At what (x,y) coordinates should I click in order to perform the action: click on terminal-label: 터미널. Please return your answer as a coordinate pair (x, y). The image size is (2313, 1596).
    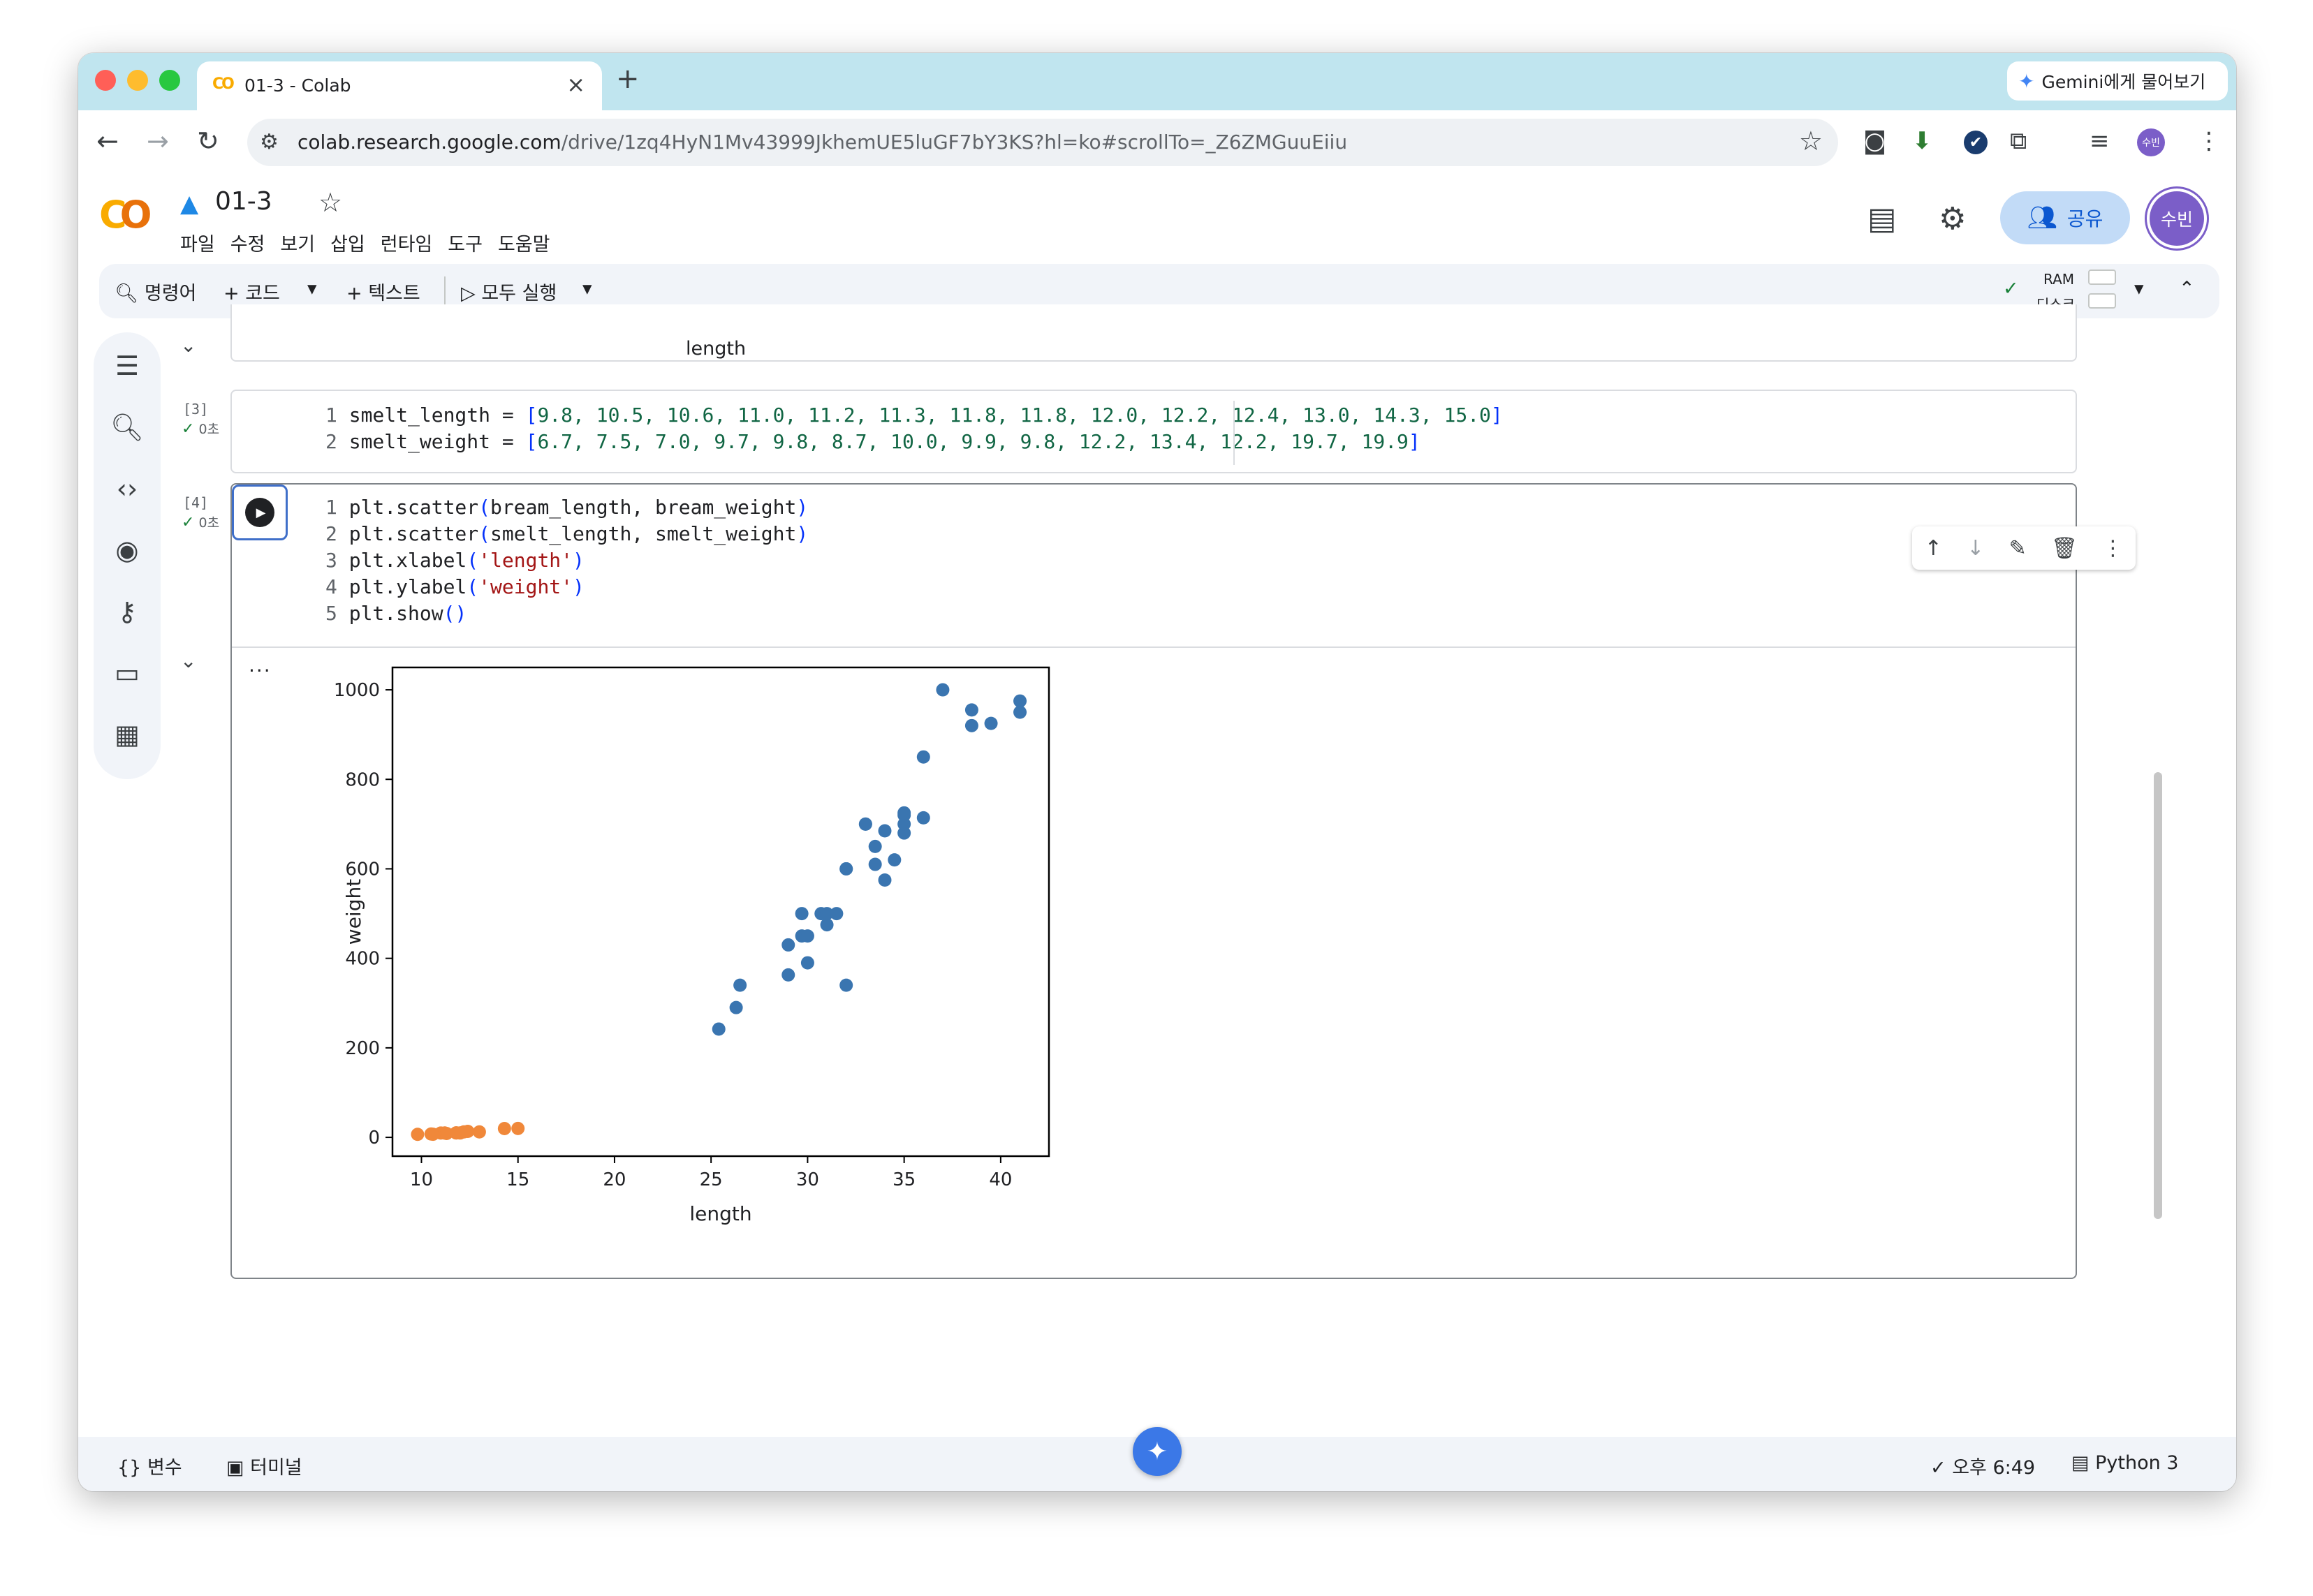
    Looking at the image, I should click on (276, 1468).